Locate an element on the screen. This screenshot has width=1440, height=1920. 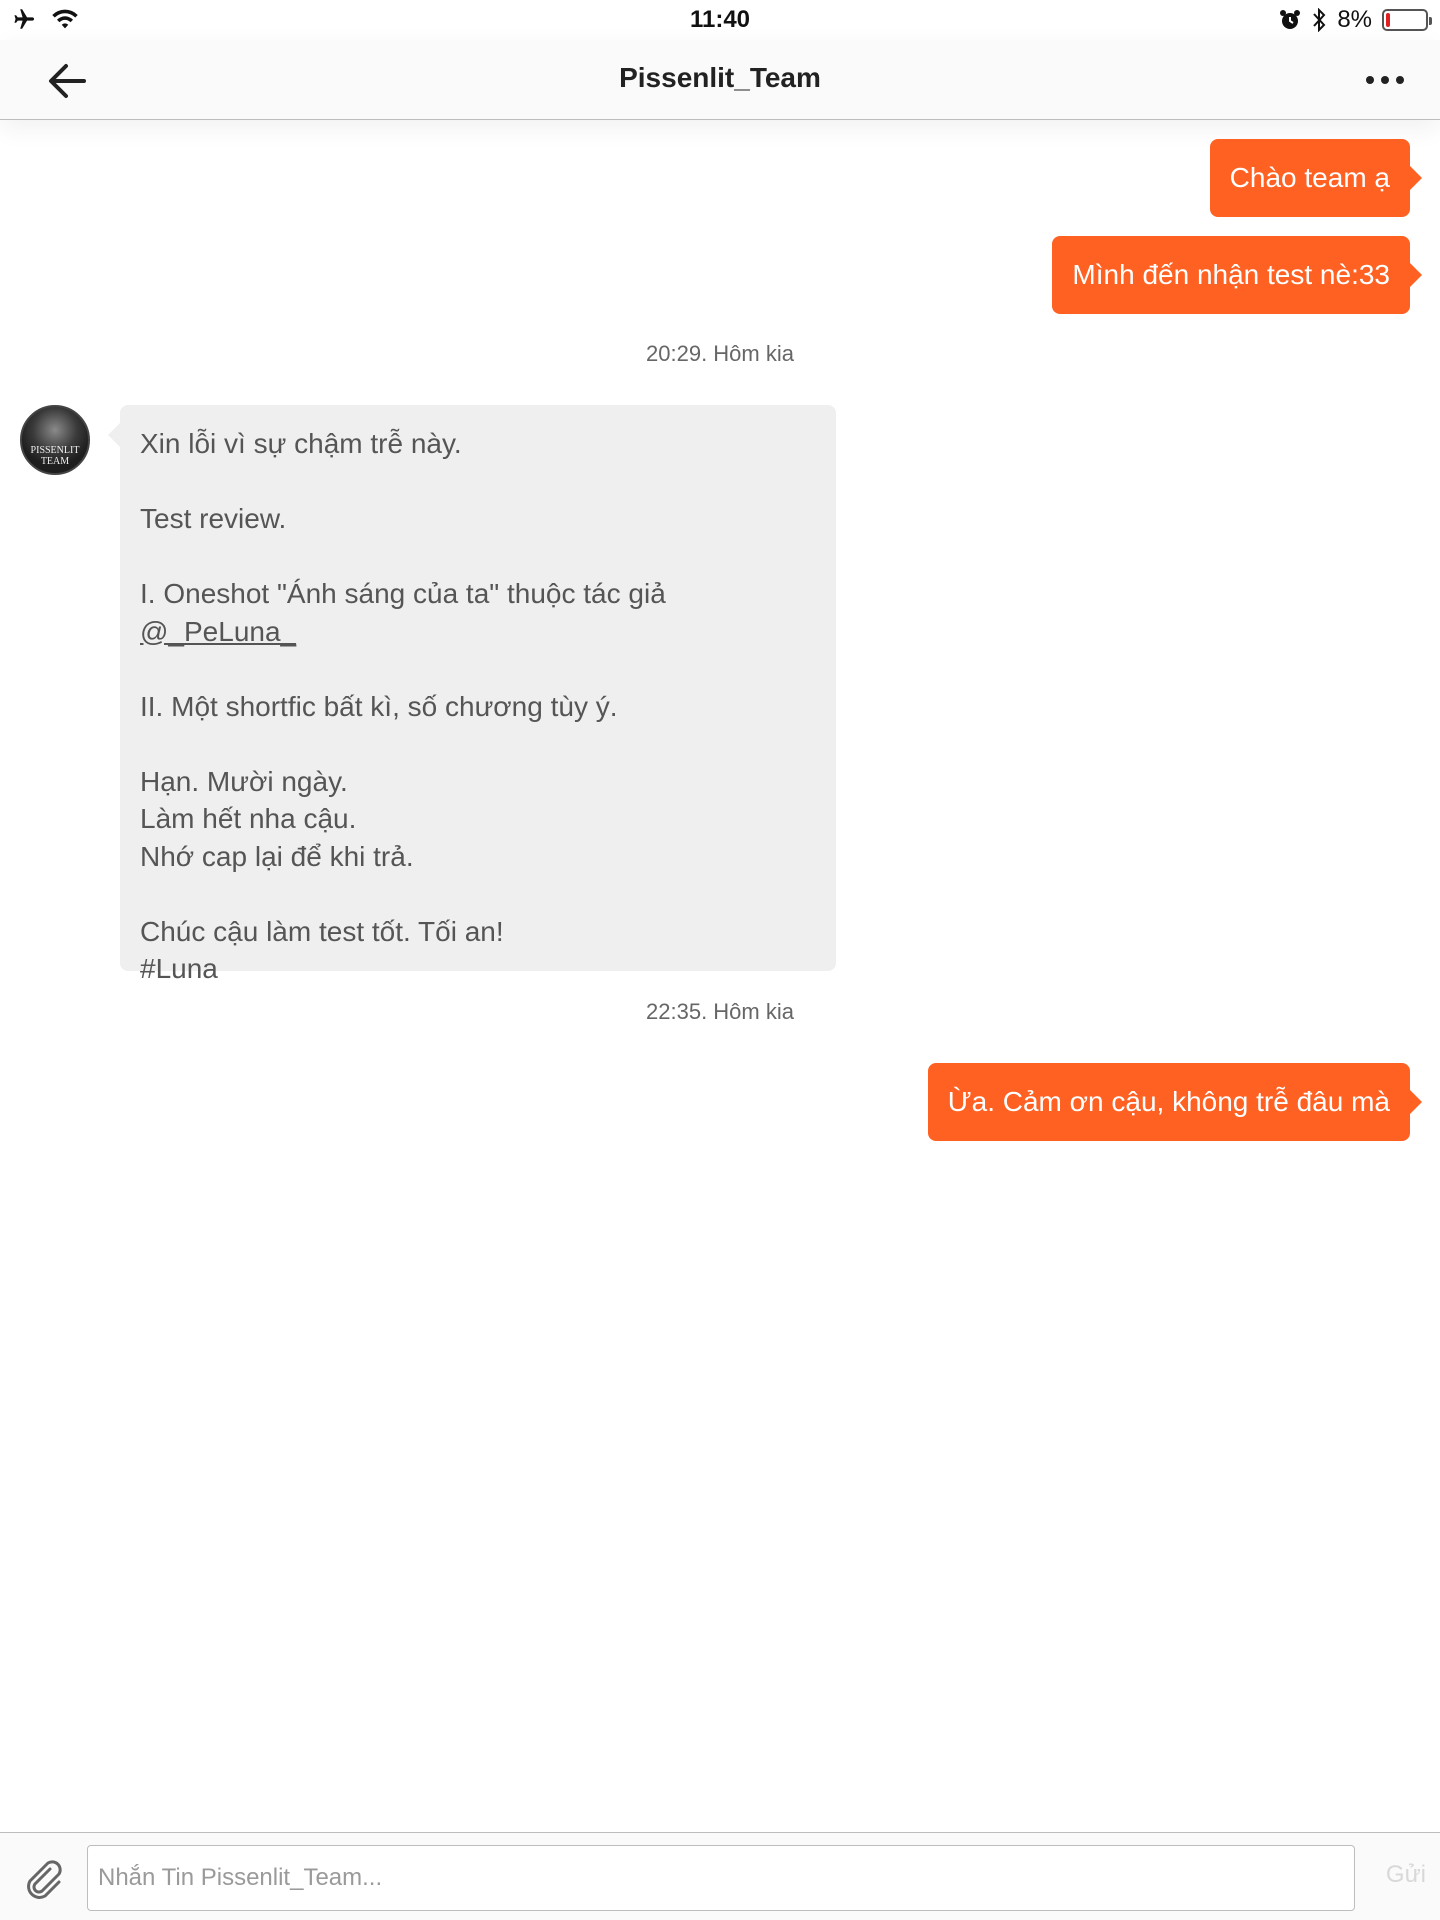
send-button: Gửi is located at coordinates (1406, 1875).